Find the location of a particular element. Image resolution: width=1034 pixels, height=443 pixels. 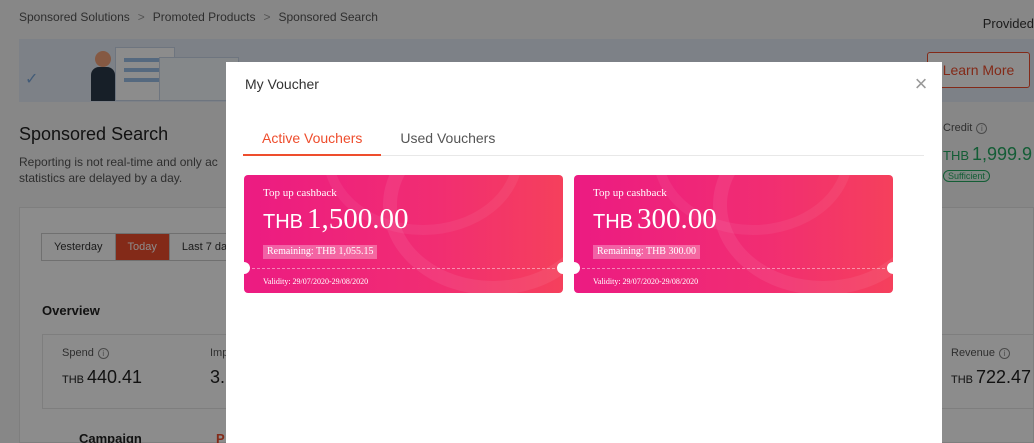

close-icon: × is located at coordinates (921, 84).